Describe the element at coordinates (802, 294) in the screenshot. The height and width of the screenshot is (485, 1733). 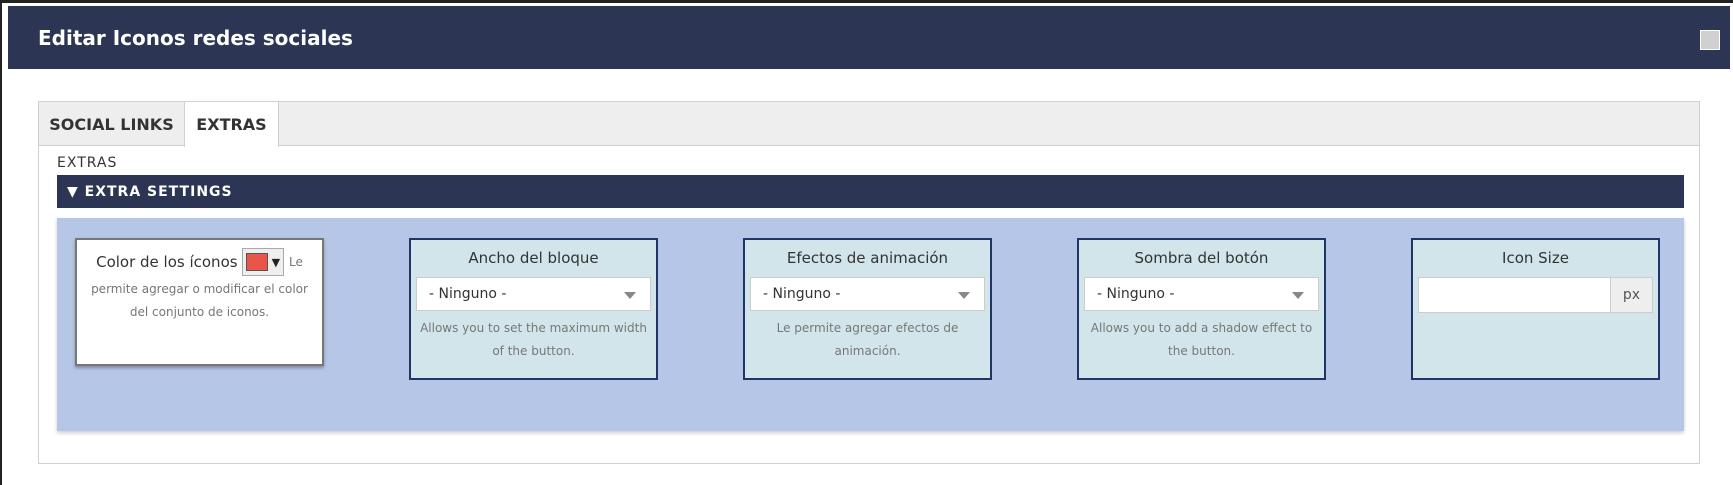
I see `animation-value: - Ninguno -` at that location.